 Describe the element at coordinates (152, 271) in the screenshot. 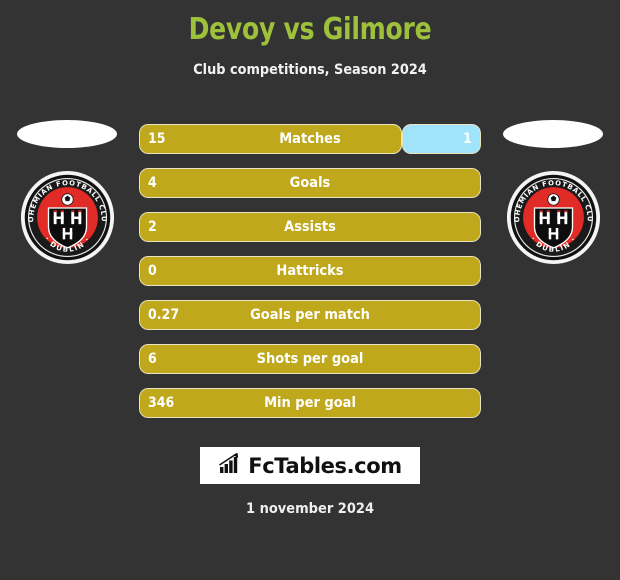

I see `home-stat-value: 0` at that location.